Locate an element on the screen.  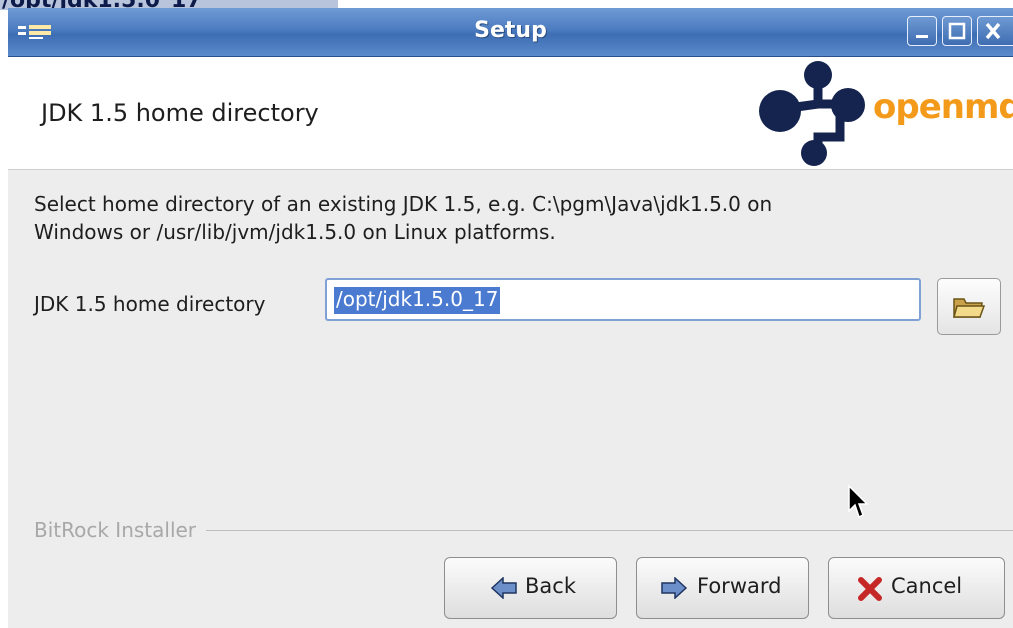
page-title: JDK 1.5 home directory is located at coordinates (180, 113).